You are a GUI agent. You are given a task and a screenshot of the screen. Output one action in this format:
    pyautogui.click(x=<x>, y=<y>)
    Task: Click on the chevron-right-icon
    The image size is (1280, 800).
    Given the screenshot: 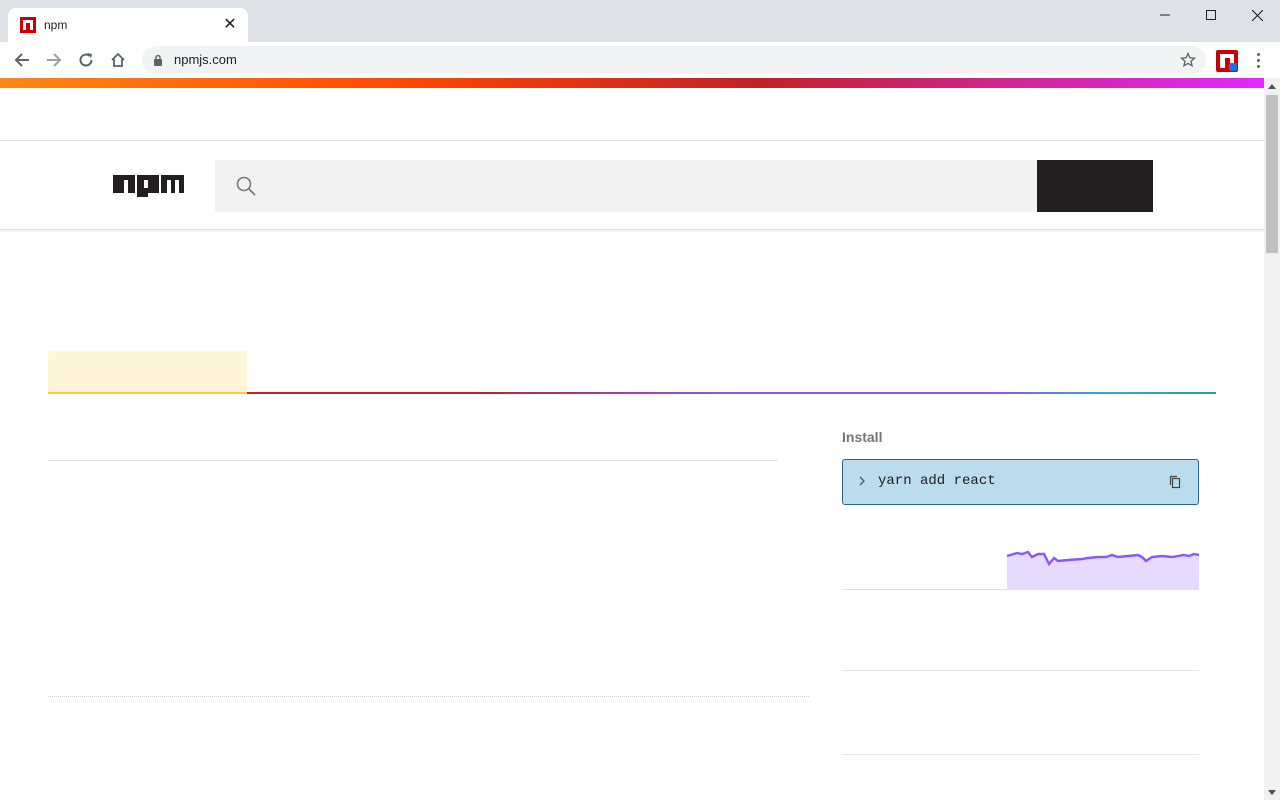 What is the action you would take?
    pyautogui.click(x=862, y=481)
    